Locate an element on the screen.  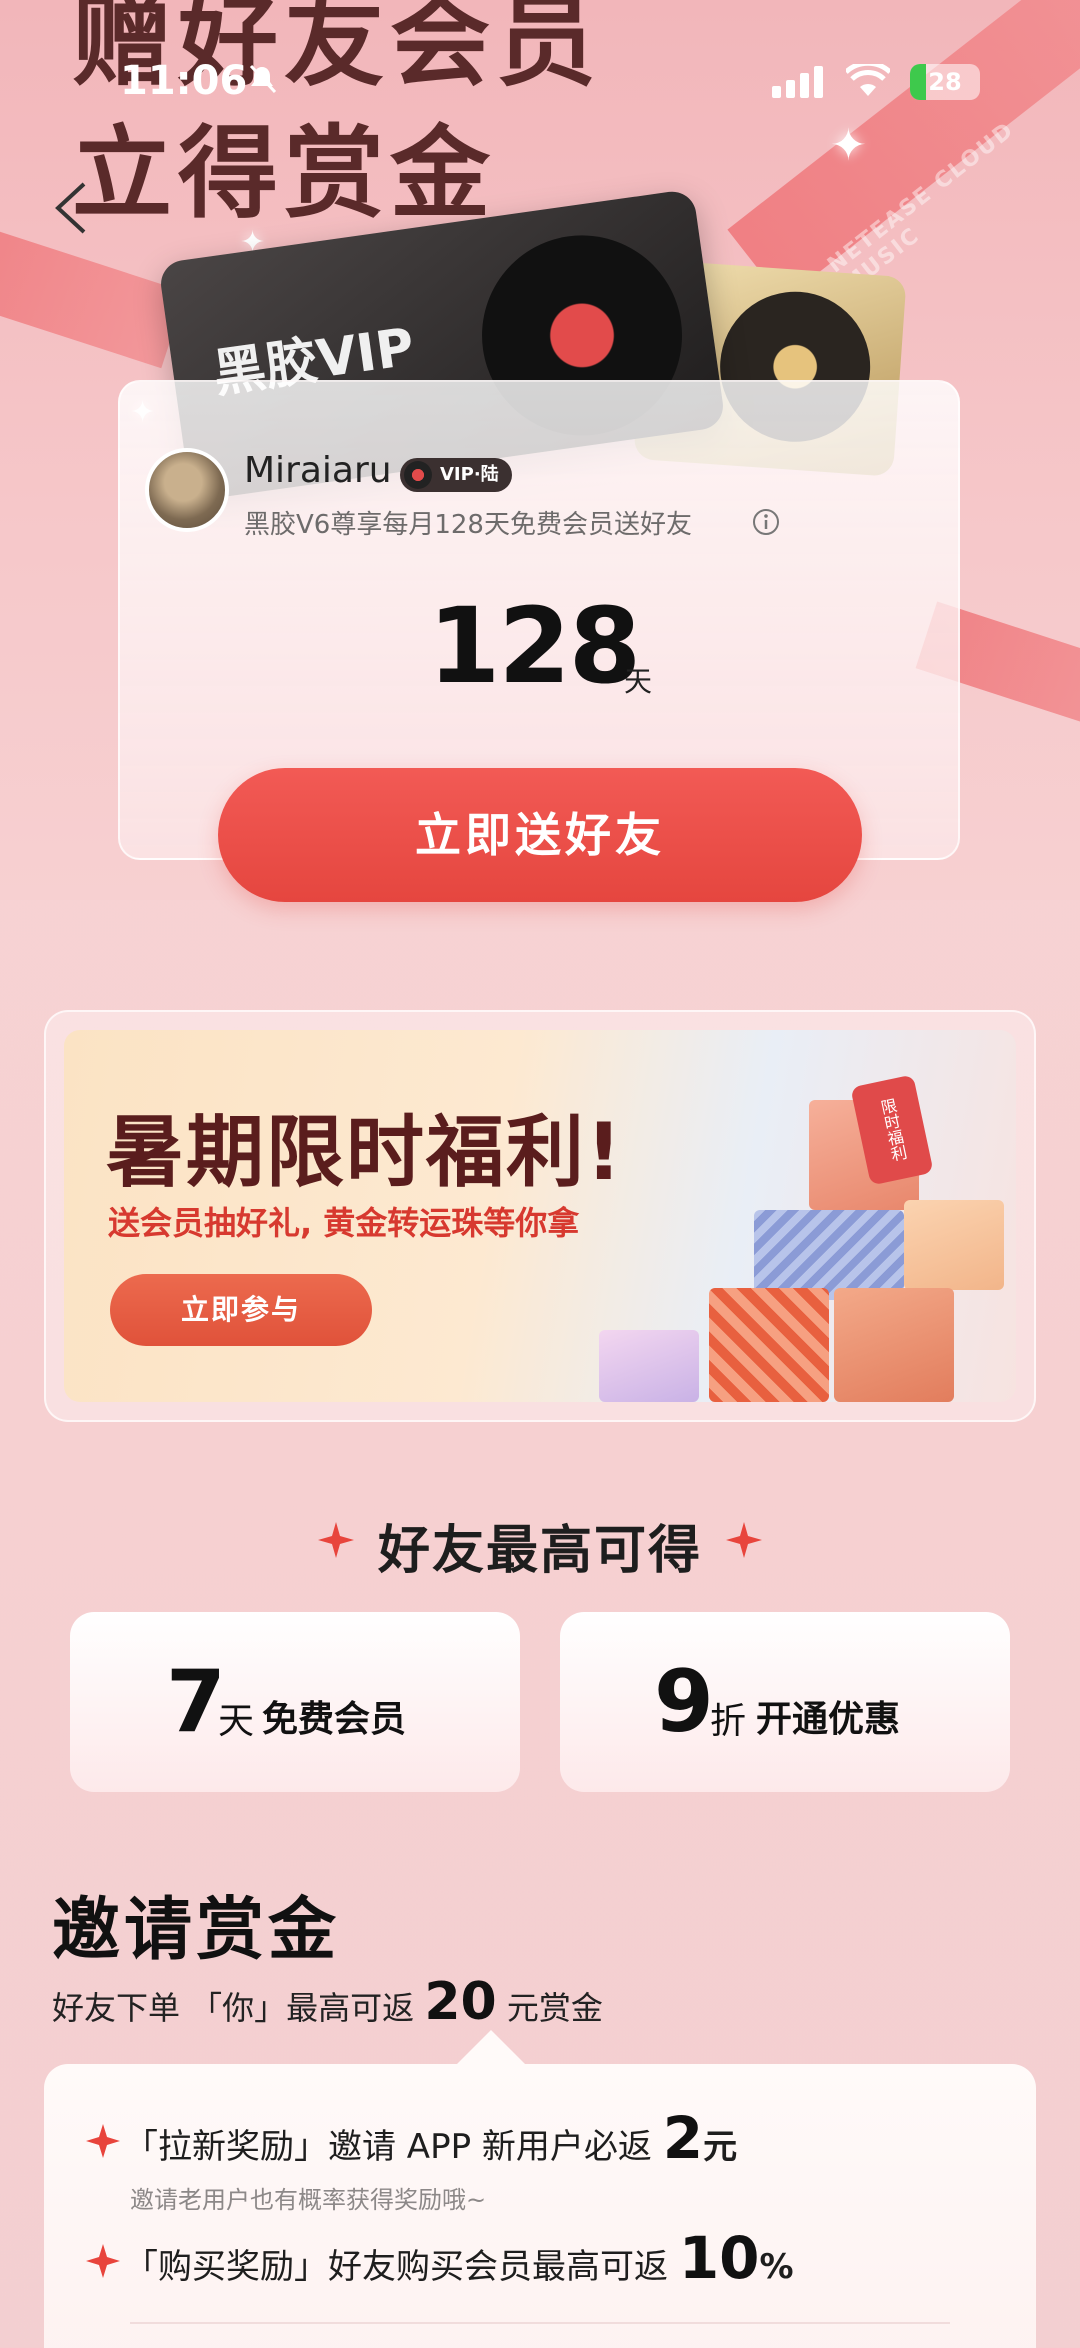
send-to-friend-button: 立即送好友 is located at coordinates (540, 835).